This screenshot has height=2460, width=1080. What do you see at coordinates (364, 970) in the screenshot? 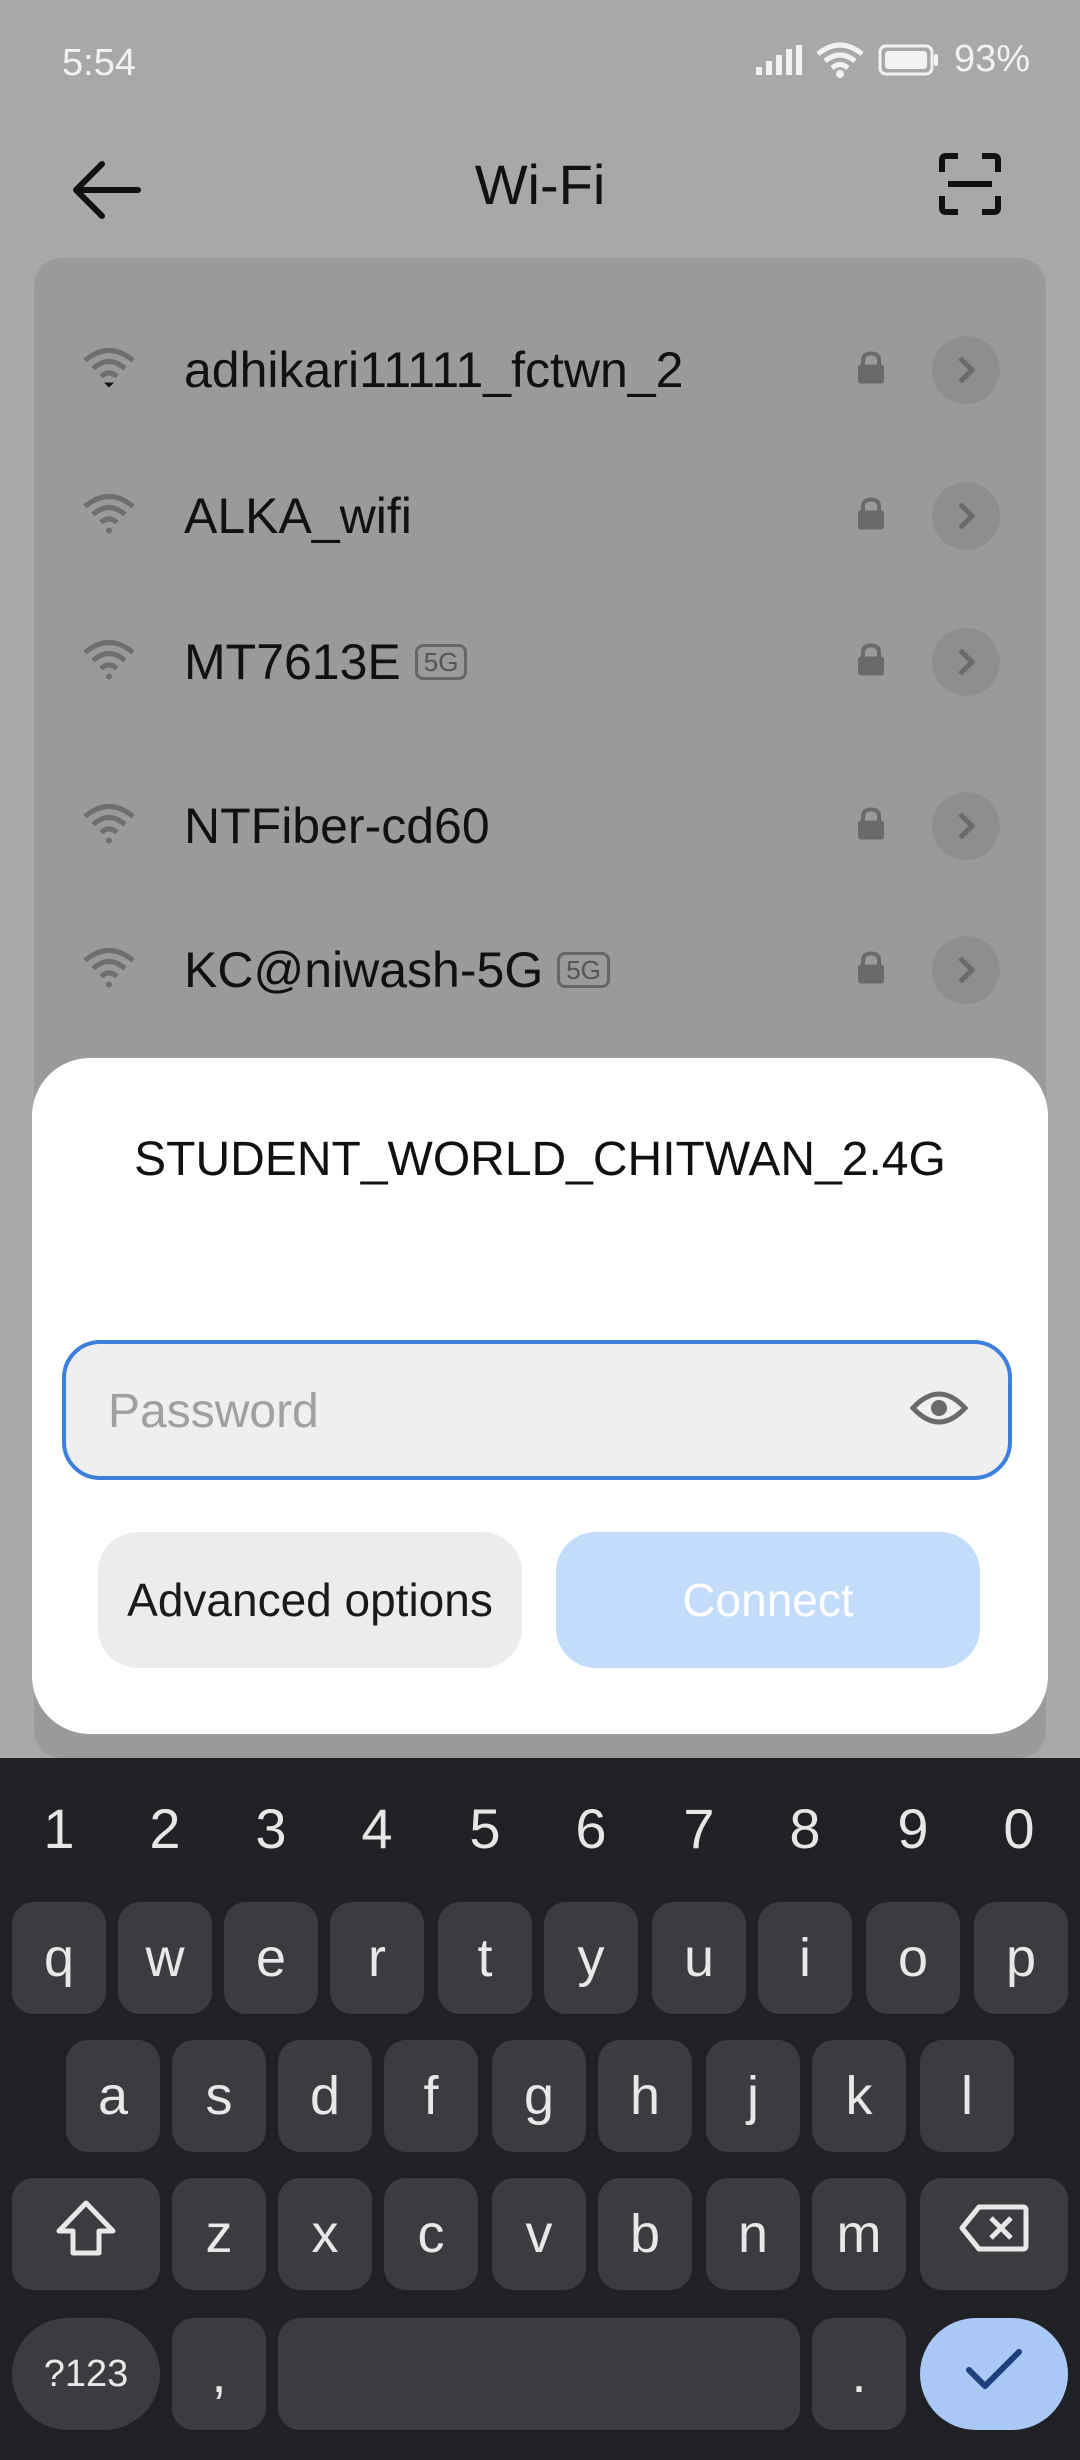
I see `network-name-text: KC@niwash-5G` at bounding box center [364, 970].